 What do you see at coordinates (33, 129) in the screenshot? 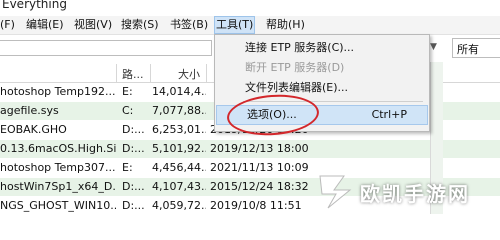
I see `file-name: EOBAK.GHO` at bounding box center [33, 129].